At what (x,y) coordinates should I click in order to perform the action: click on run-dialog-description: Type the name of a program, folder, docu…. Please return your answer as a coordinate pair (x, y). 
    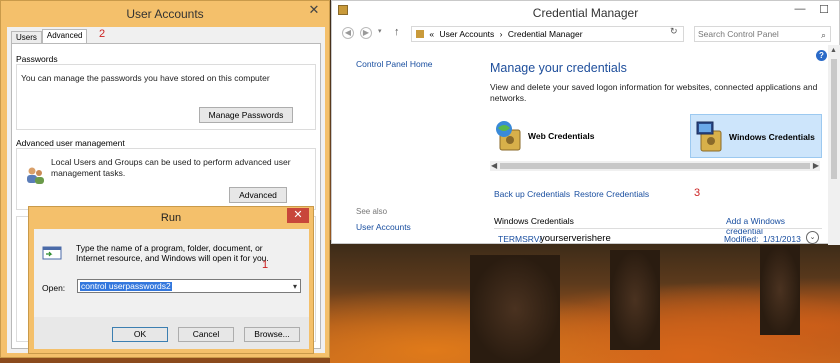
    Looking at the image, I should click on (172, 253).